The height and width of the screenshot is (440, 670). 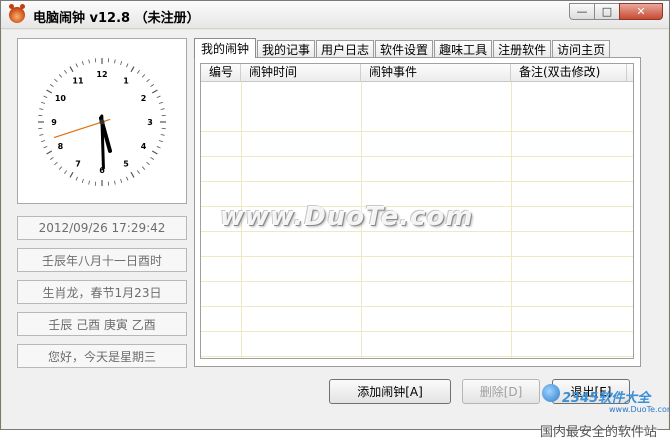 I want to click on clock-numeral: 8, so click(x=61, y=146).